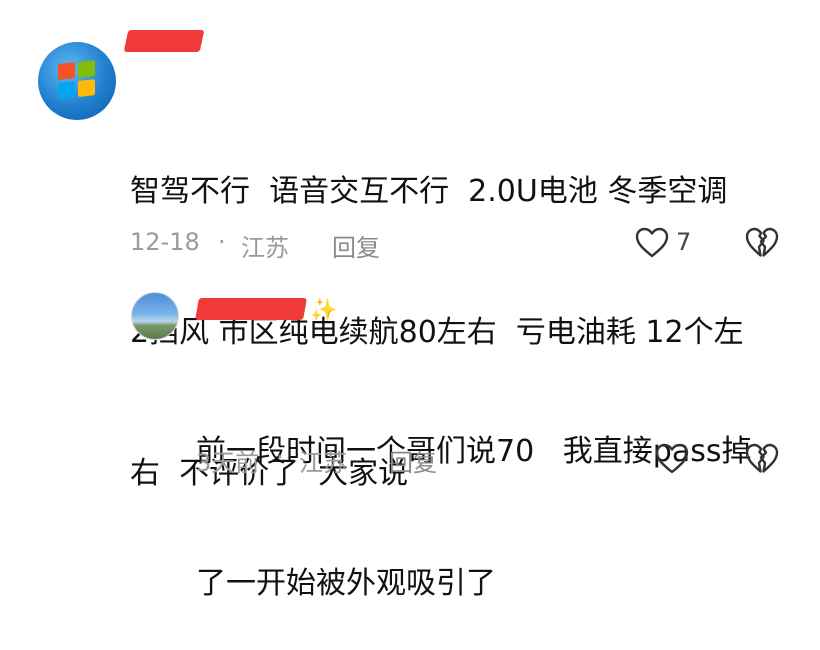  I want to click on reply-avatar, so click(155, 316).